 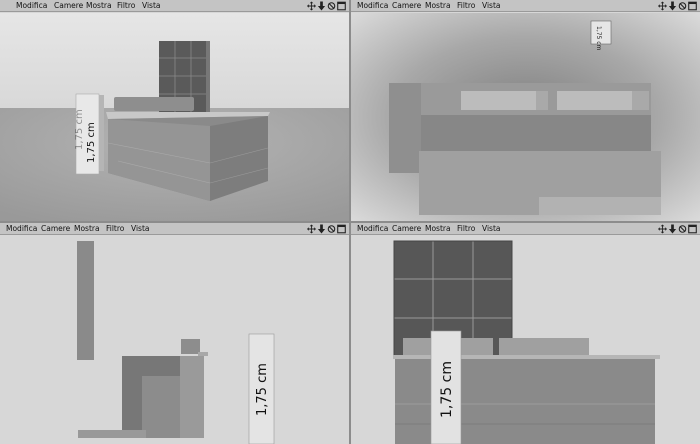 What do you see at coordinates (525, 149) in the screenshot?
I see `desk-top-view` at bounding box center [525, 149].